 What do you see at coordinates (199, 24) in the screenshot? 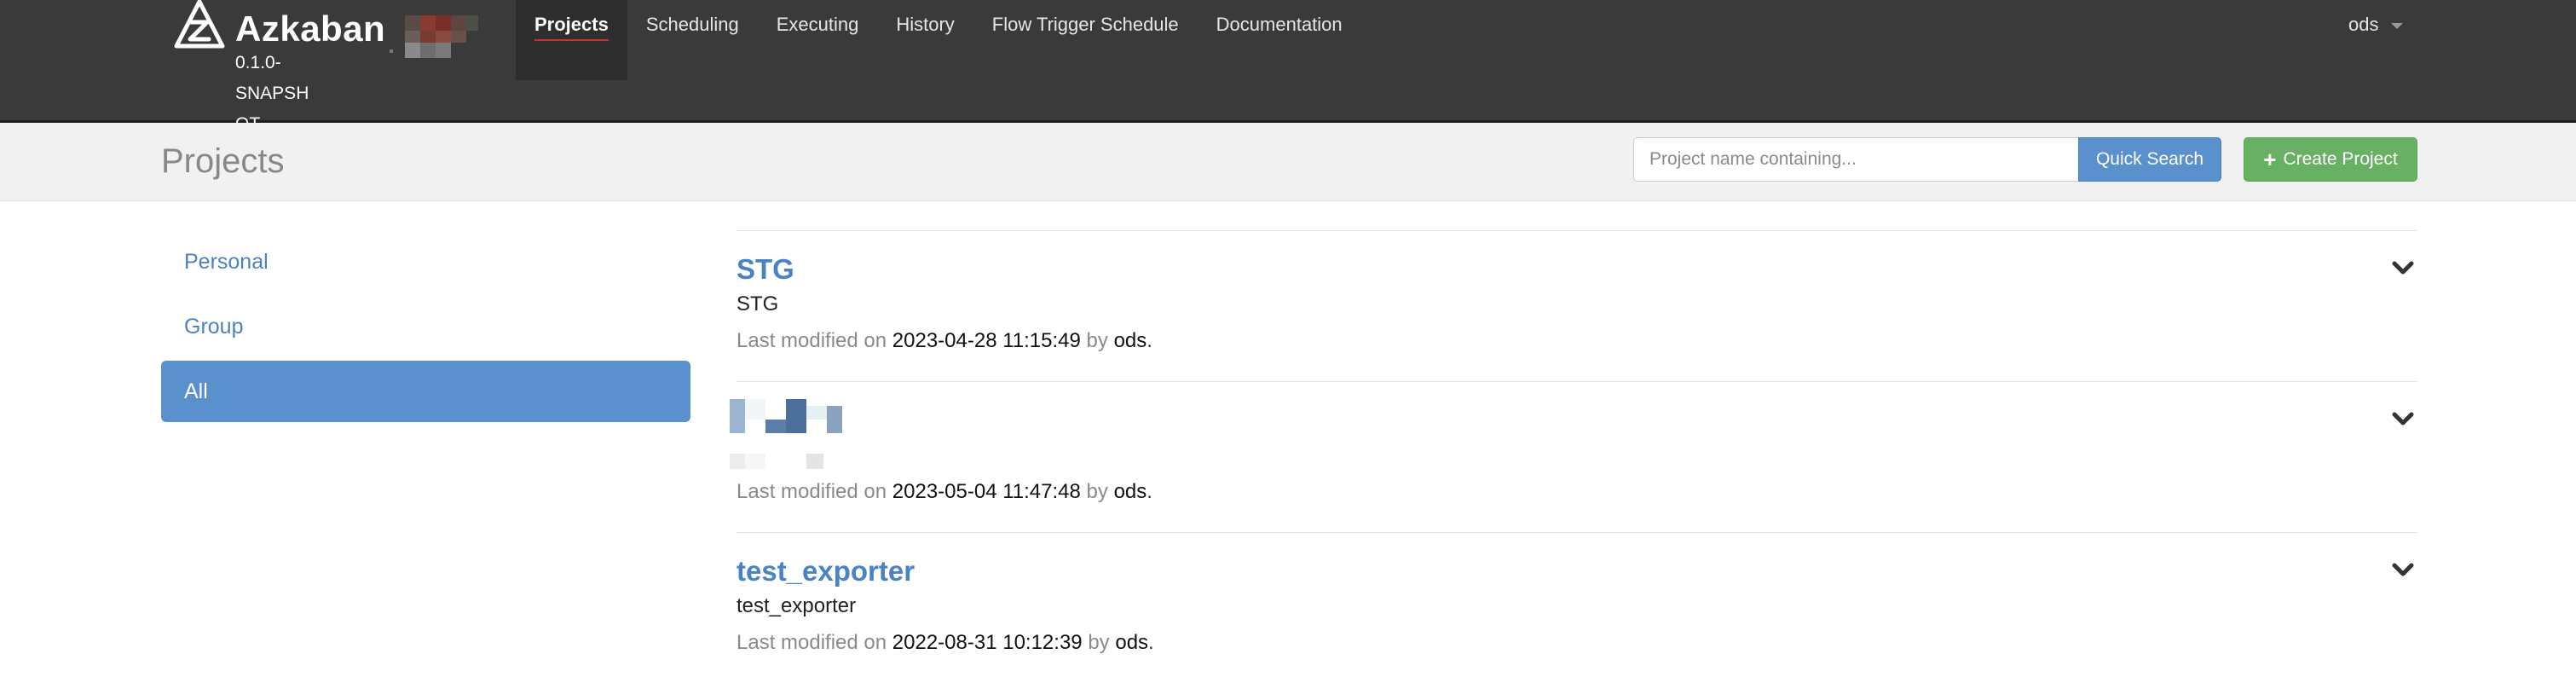
I see `azkaban-logo-icon` at bounding box center [199, 24].